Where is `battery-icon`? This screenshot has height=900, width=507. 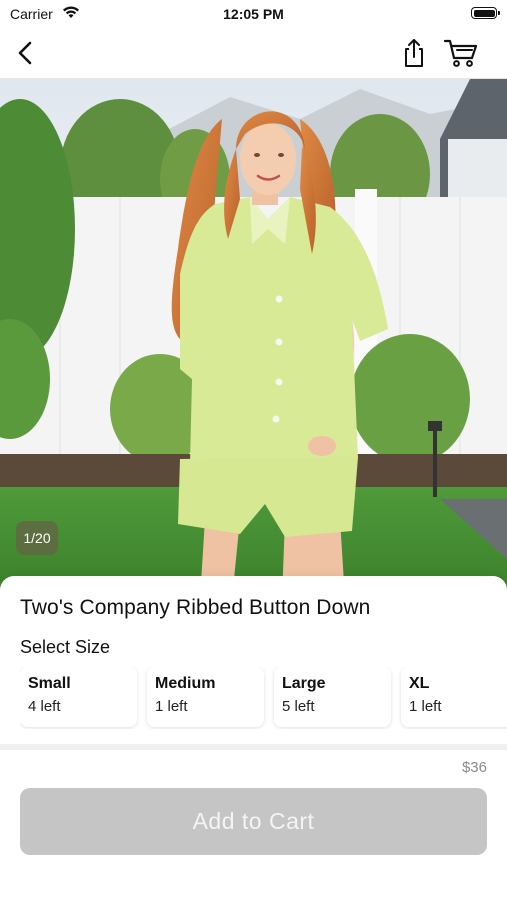 battery-icon is located at coordinates (485, 13).